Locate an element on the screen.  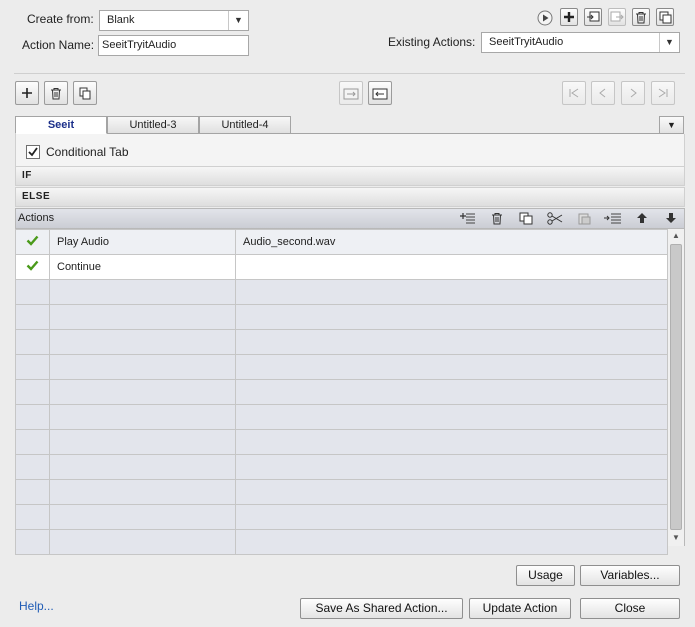
chevron-right-icon is located at coordinates (633, 93).